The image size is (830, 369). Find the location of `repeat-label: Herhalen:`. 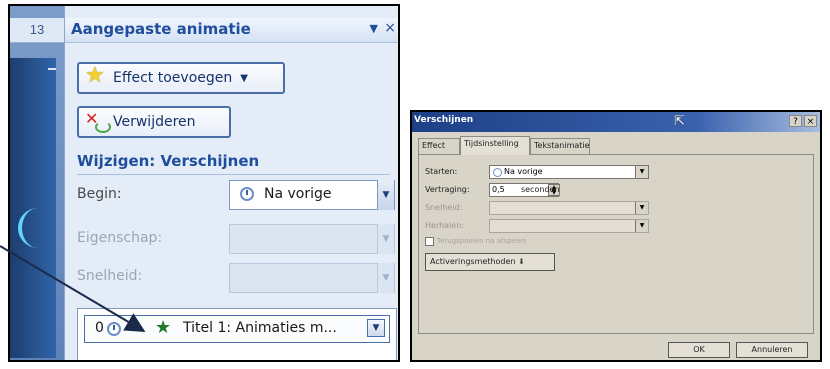

repeat-label: Herhalen: is located at coordinates (444, 225).